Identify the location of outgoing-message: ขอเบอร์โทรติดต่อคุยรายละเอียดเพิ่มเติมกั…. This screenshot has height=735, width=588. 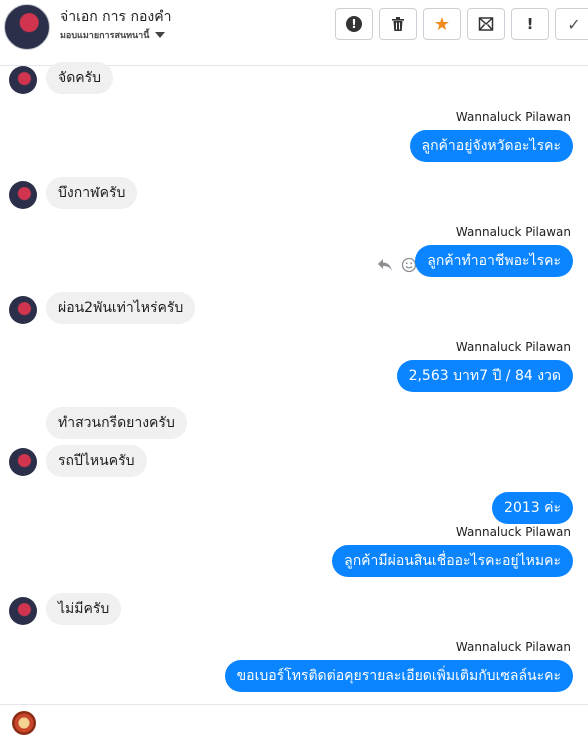
(398, 676).